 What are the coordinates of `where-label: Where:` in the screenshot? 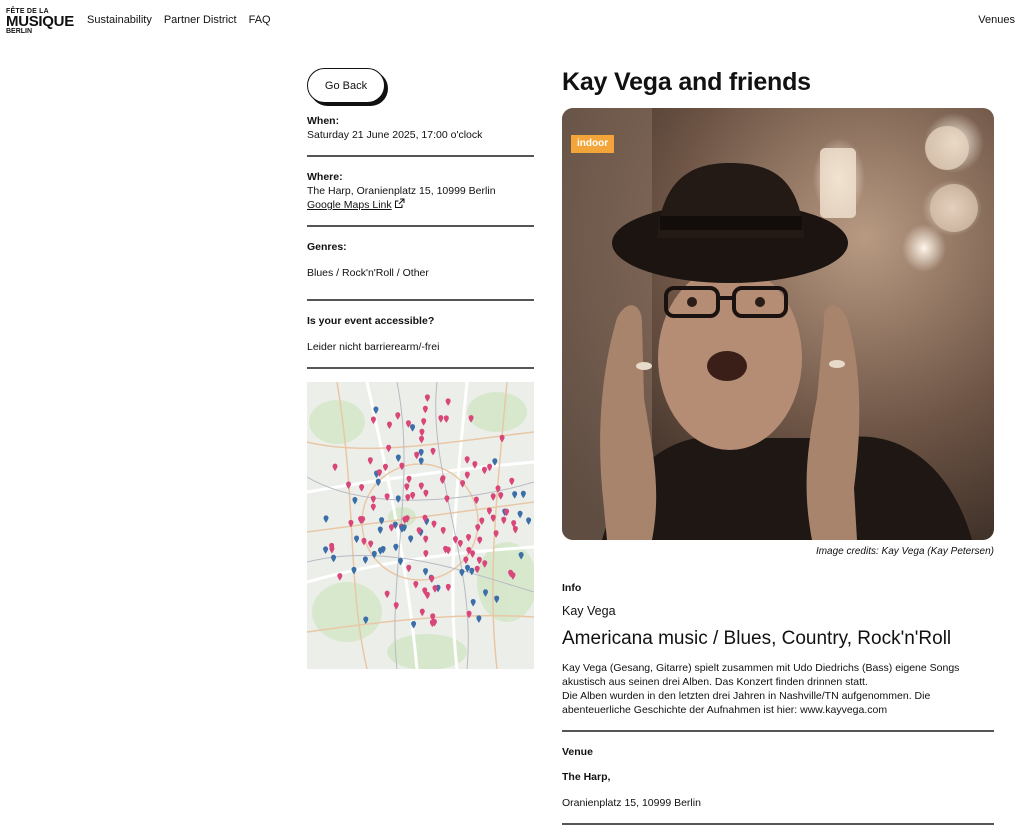 It's located at (325, 177).